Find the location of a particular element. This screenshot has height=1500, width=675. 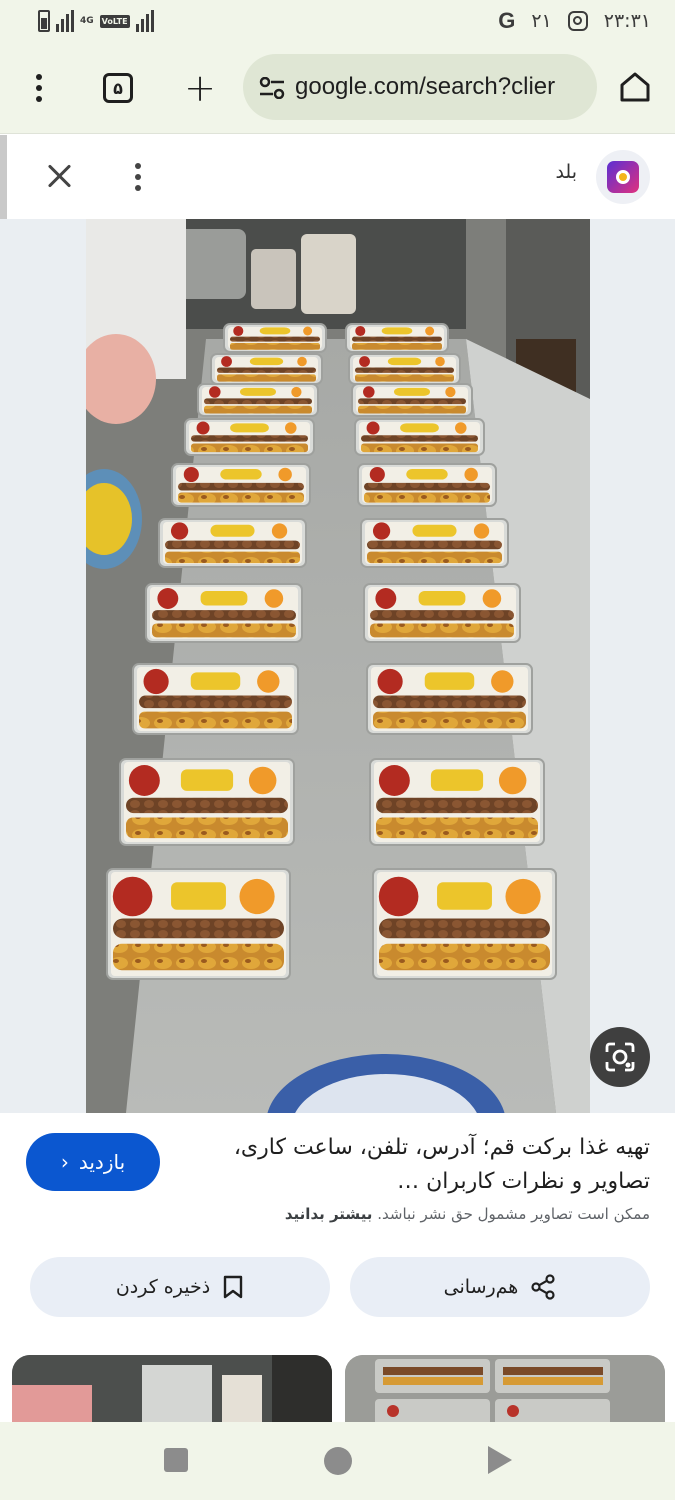

share-icon is located at coordinates (543, 1287).